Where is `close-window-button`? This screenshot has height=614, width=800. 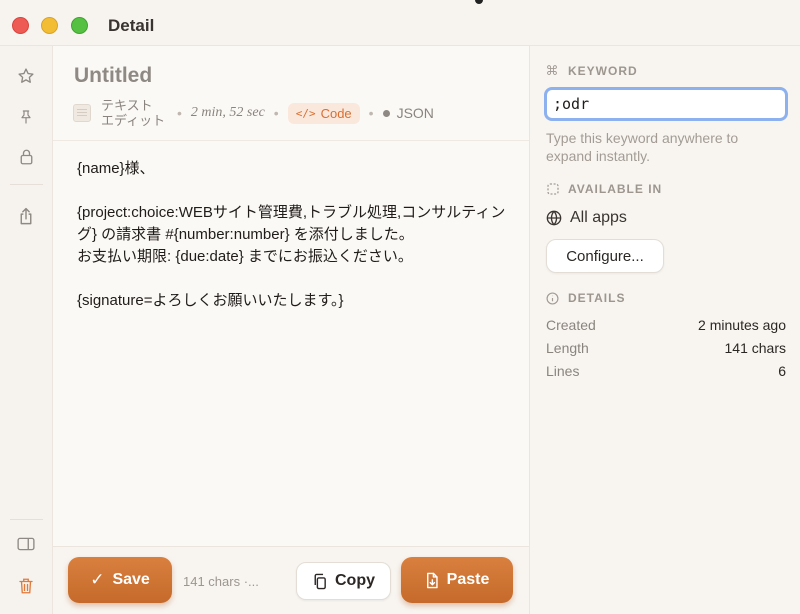 close-window-button is located at coordinates (20, 25).